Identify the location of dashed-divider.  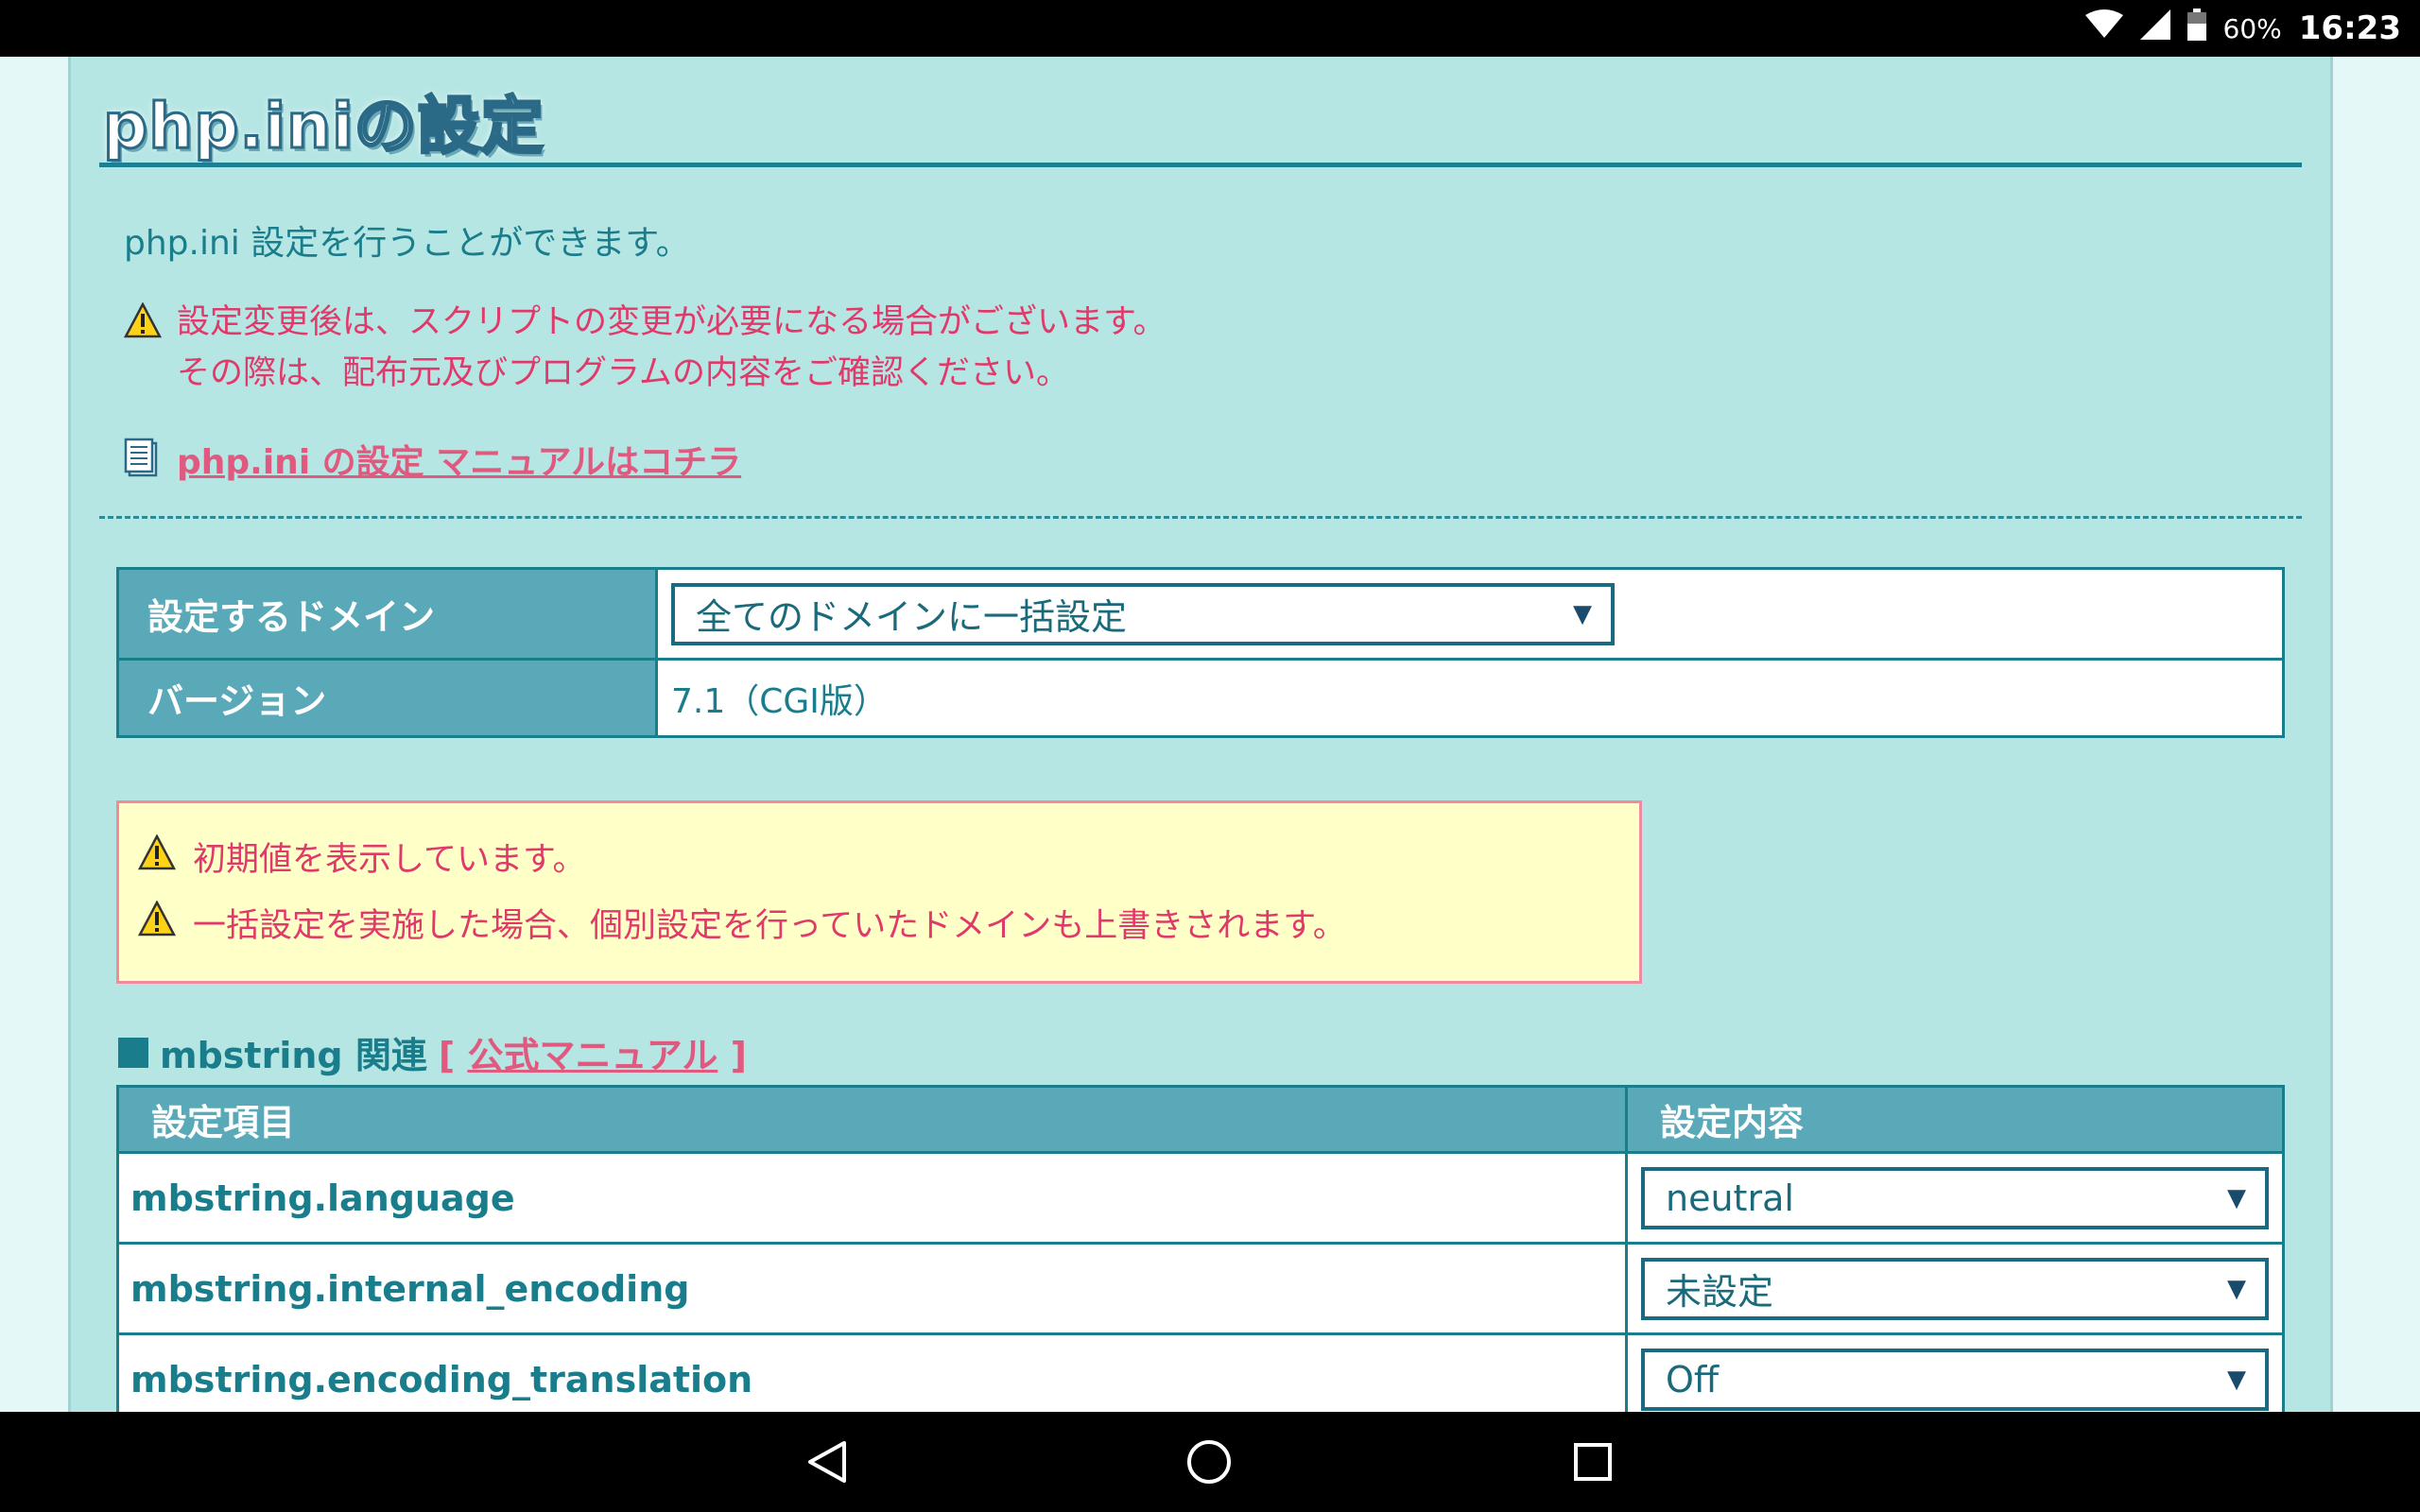
(1200, 517).